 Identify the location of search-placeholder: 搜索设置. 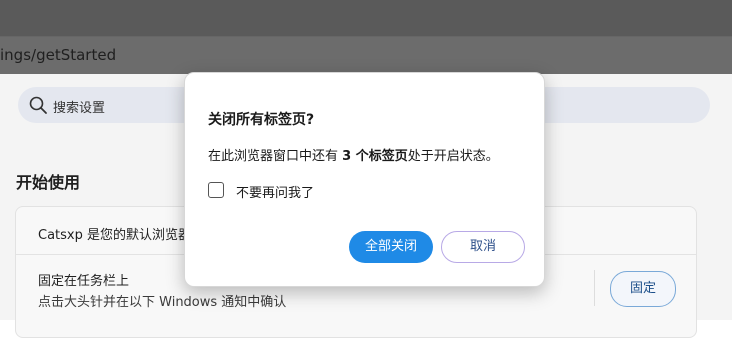
(79, 108).